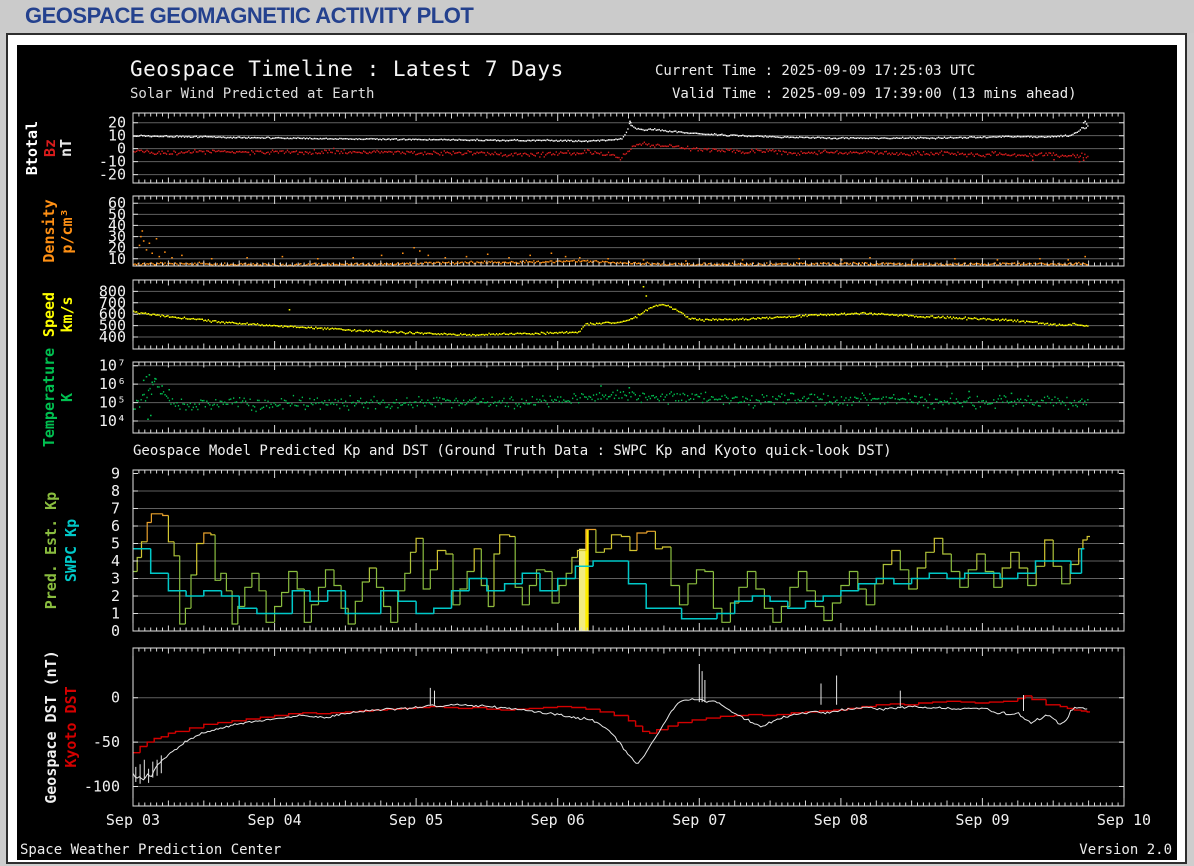 Image resolution: width=1194 pixels, height=866 pixels. I want to click on svg-text: 10⁵, so click(112, 403).